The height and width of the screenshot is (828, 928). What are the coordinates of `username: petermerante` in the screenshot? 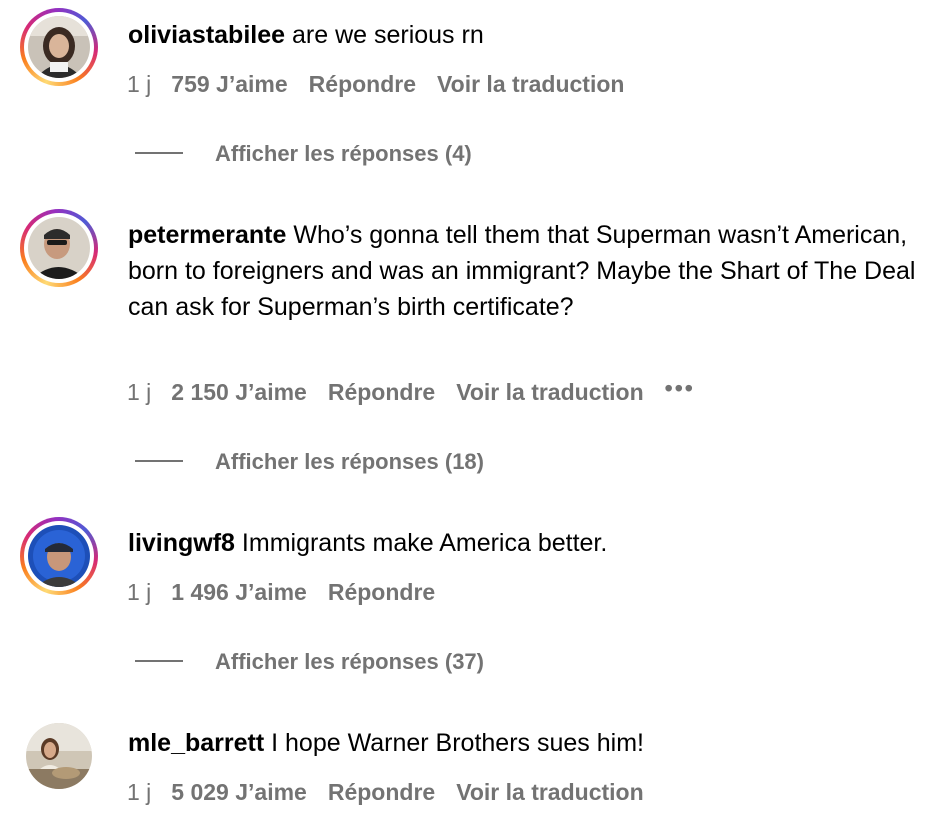 It's located at (207, 235).